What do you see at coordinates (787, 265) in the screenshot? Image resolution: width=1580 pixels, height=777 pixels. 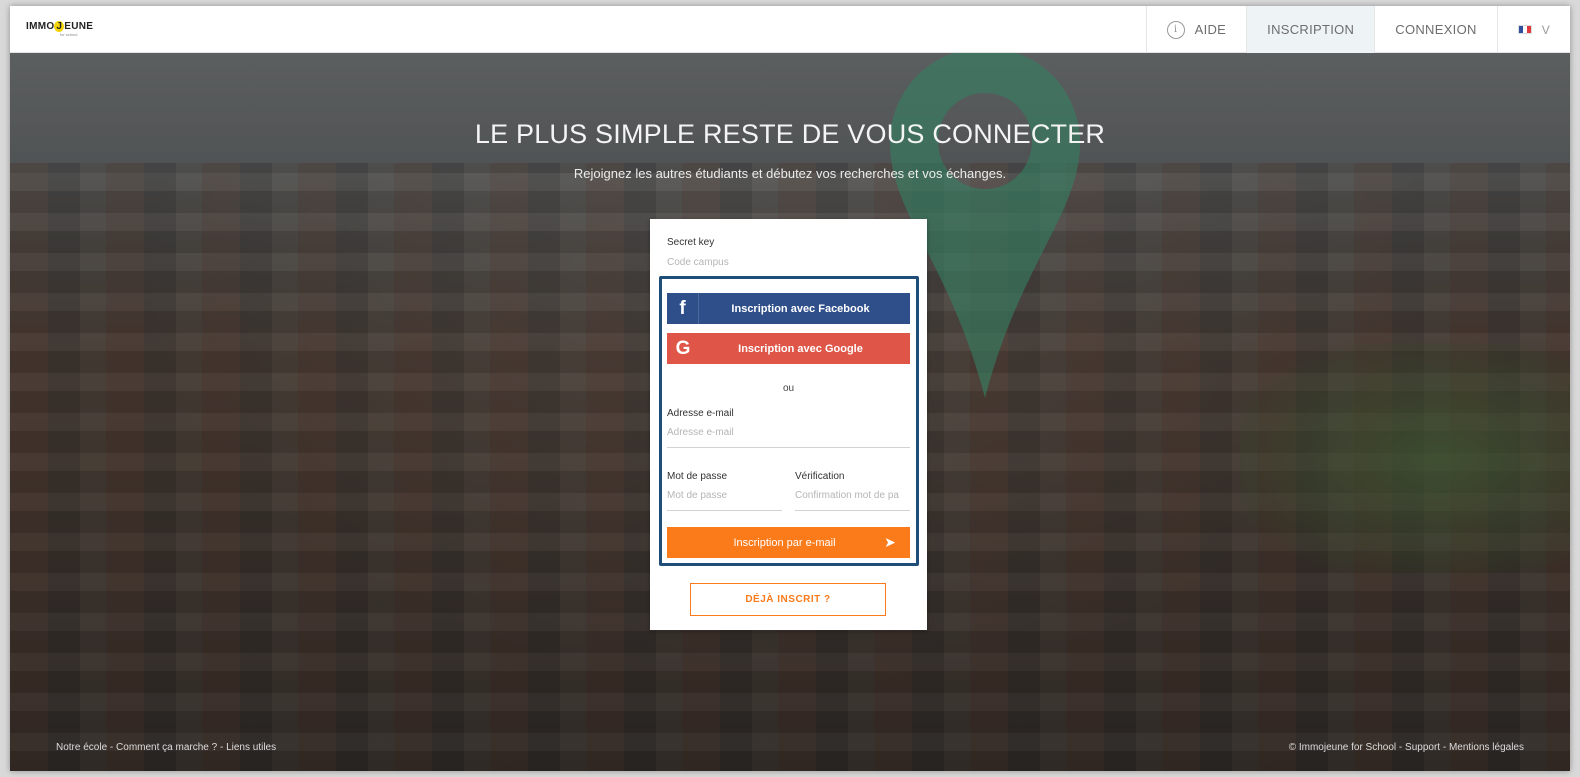 I see `secret-key-input: Code campus` at bounding box center [787, 265].